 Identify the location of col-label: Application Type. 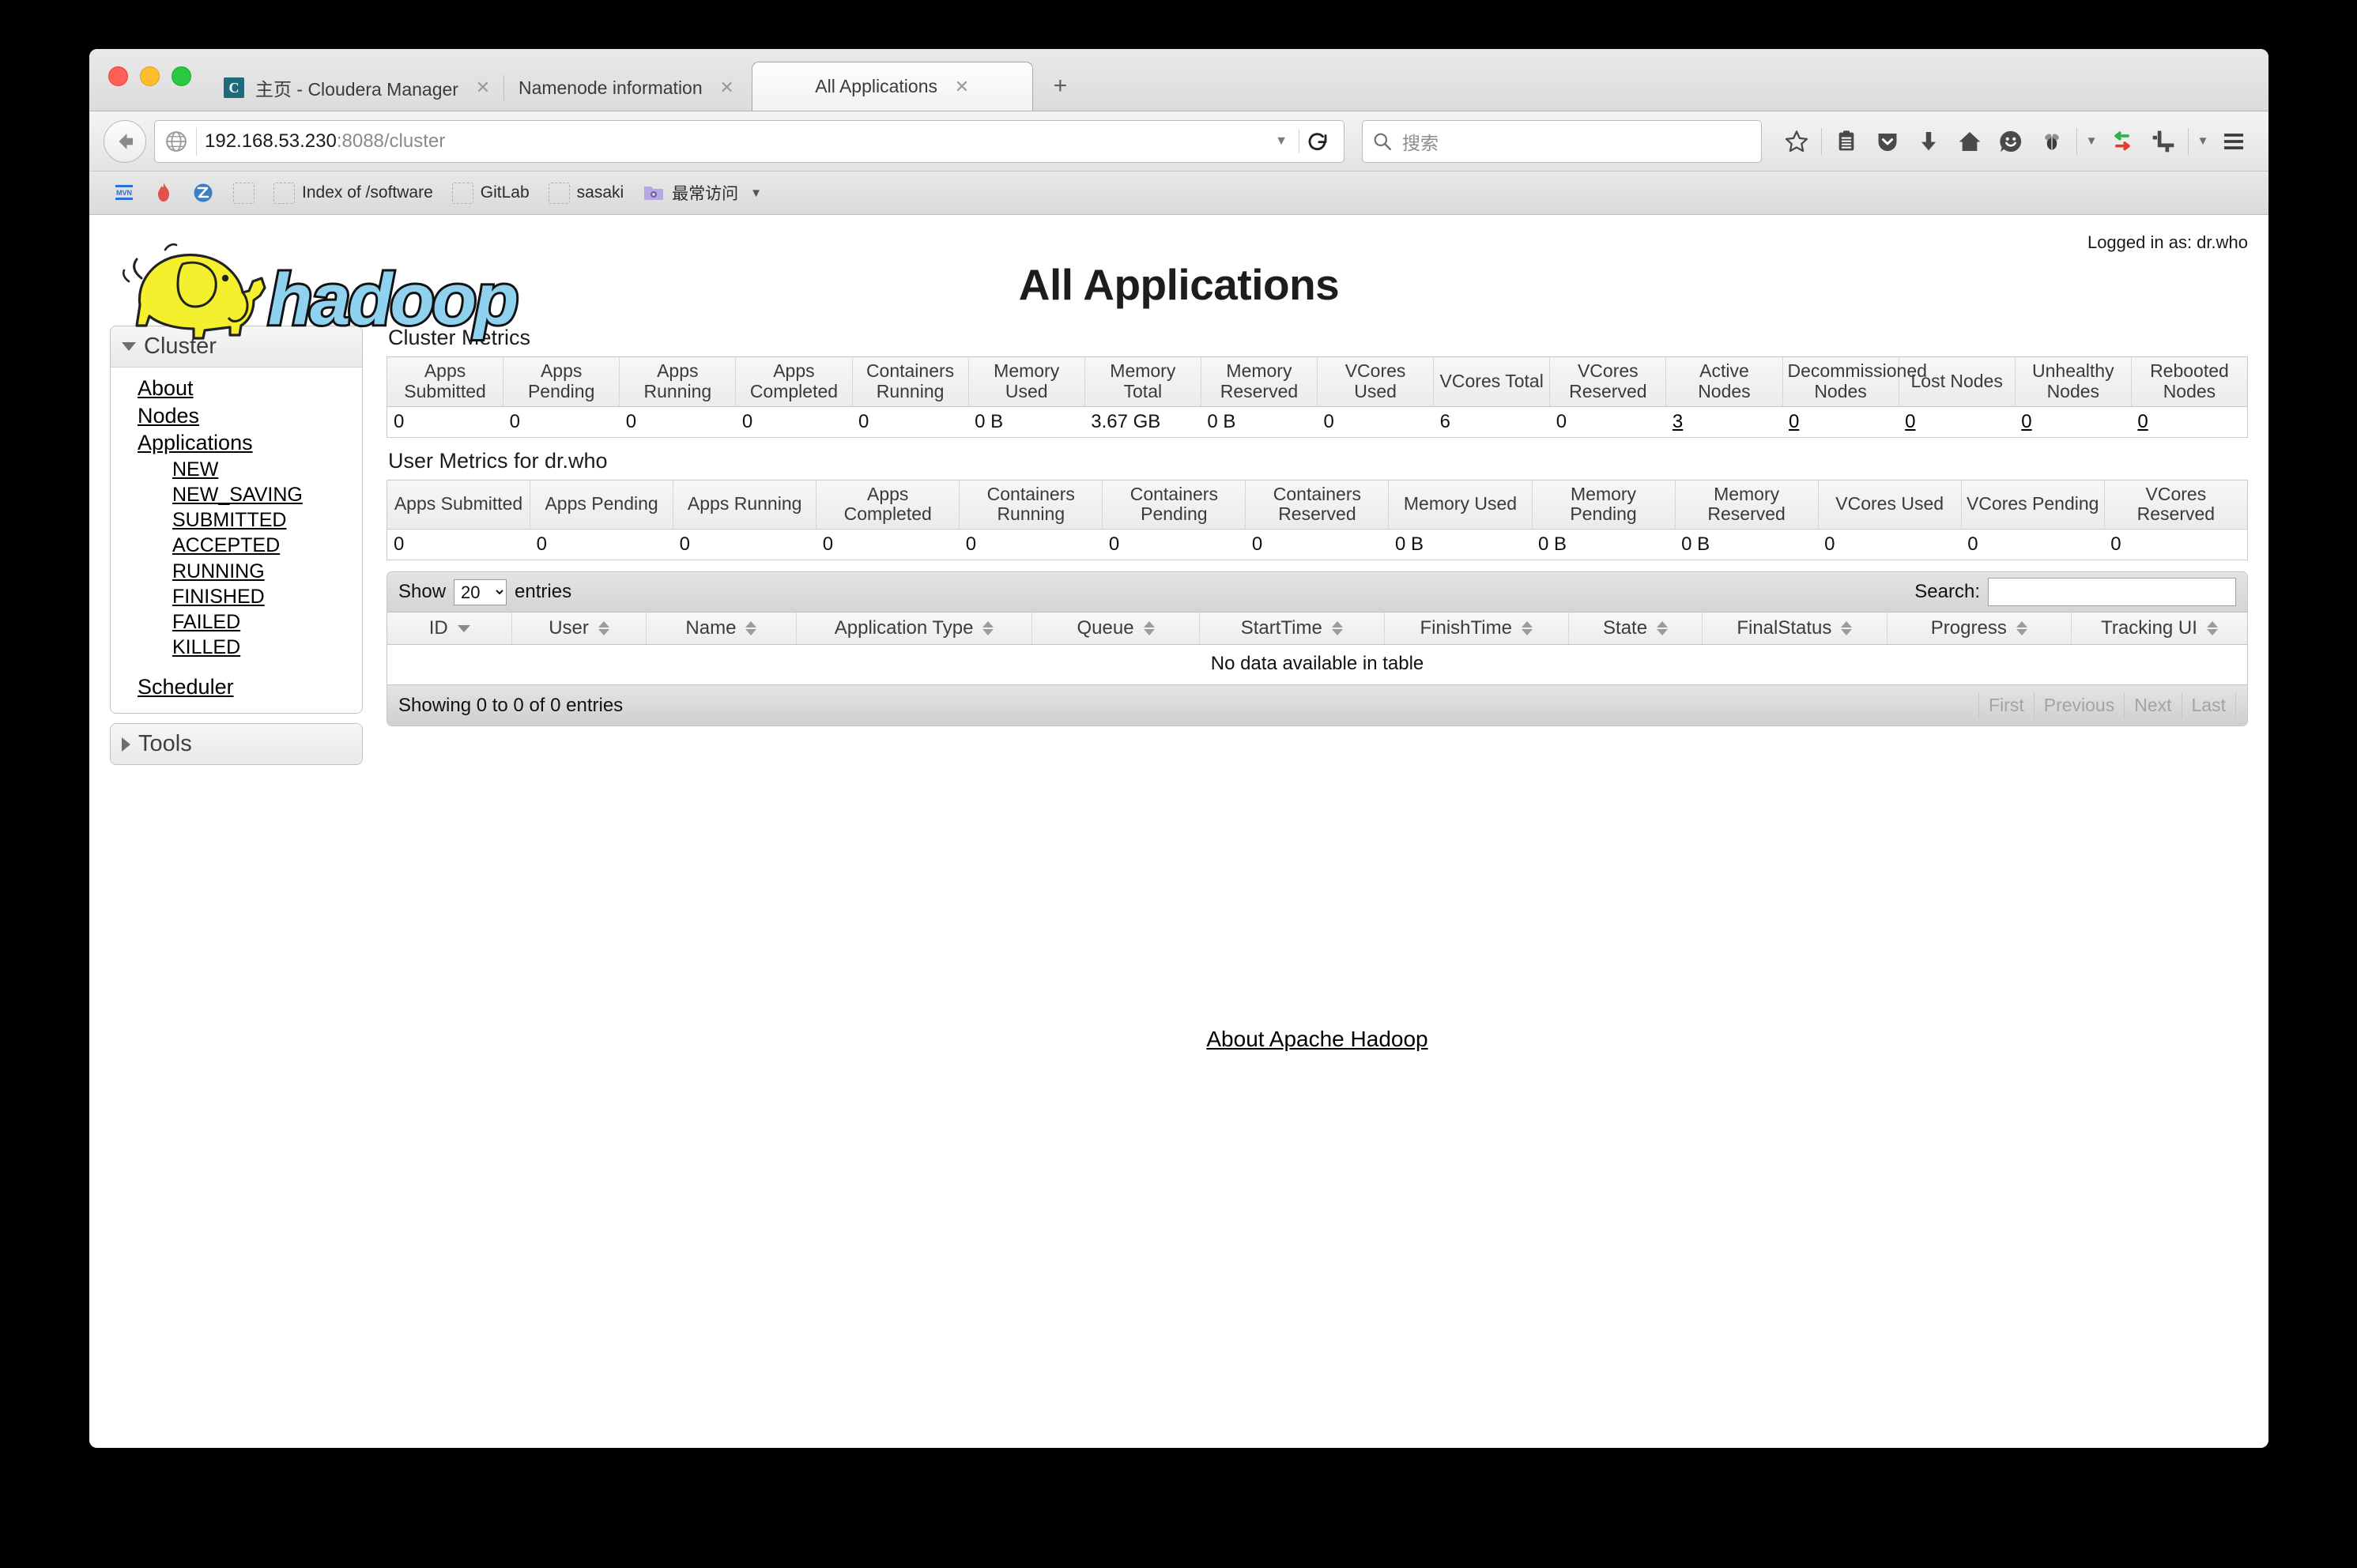
(904, 628).